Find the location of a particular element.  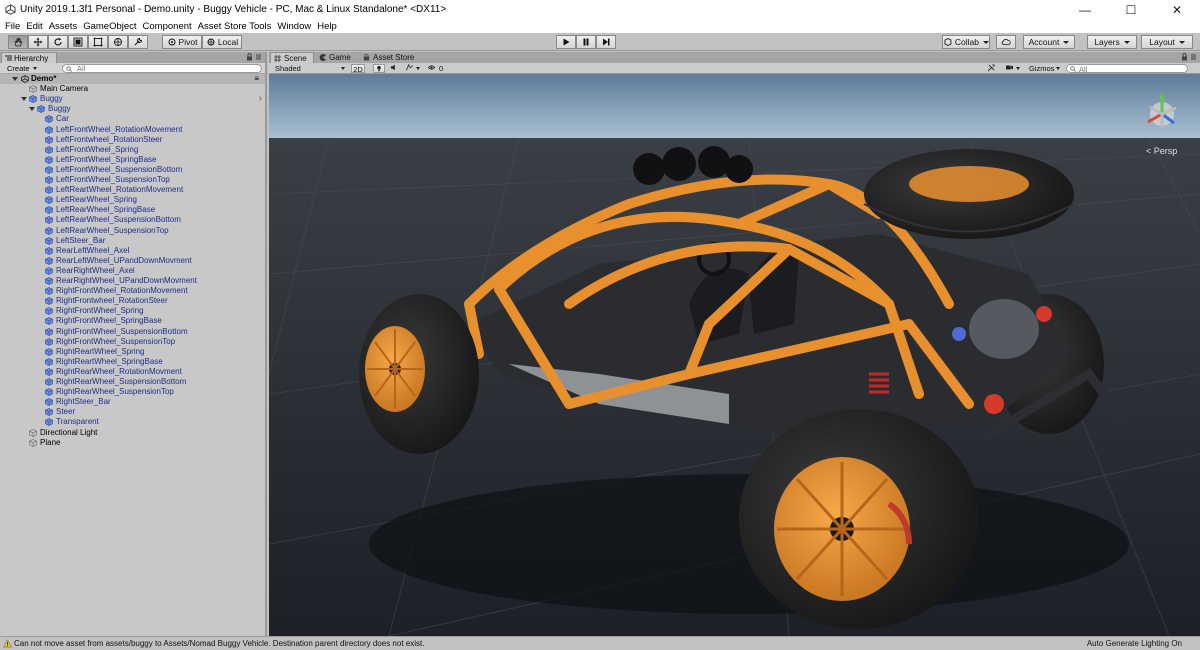

hierarchy-item: LeftFrontWheel_SuspensionBottom is located at coordinates (132, 170).